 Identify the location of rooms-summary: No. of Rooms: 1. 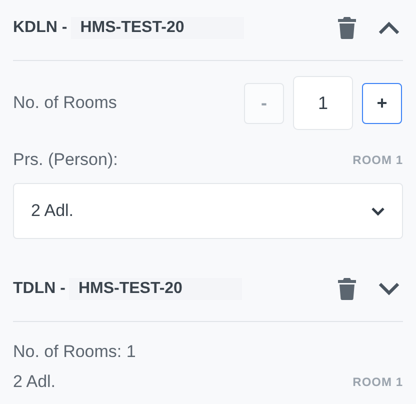
(74, 351).